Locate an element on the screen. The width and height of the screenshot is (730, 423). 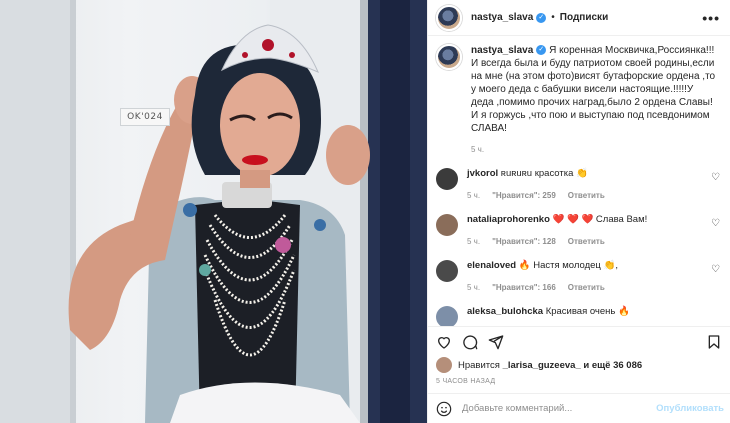
caption-username: nastya_slava is located at coordinates (502, 50).